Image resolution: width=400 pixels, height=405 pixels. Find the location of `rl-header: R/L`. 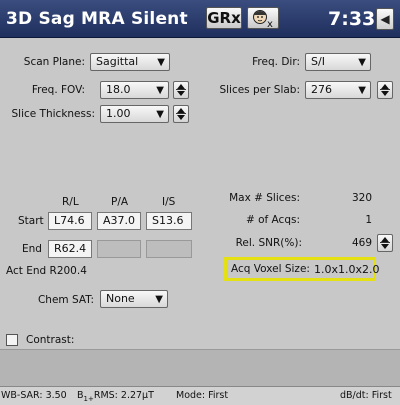

rl-header: R/L is located at coordinates (70, 202).